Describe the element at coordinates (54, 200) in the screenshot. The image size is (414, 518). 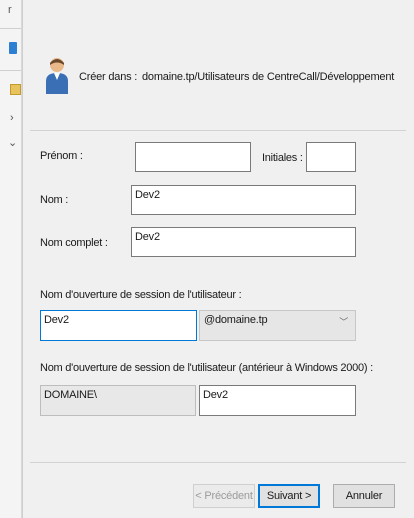
I see `last-name-label: Nom :` at that location.